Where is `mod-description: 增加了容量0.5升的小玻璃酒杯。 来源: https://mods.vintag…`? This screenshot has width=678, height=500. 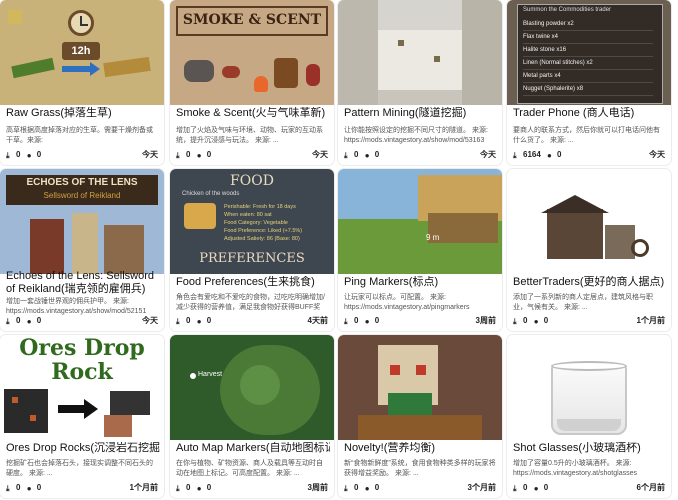
mod-description: 增加了容量0.5升的小玻璃酒杯。 来源: https://mods.vintag… is located at coordinates (575, 468).